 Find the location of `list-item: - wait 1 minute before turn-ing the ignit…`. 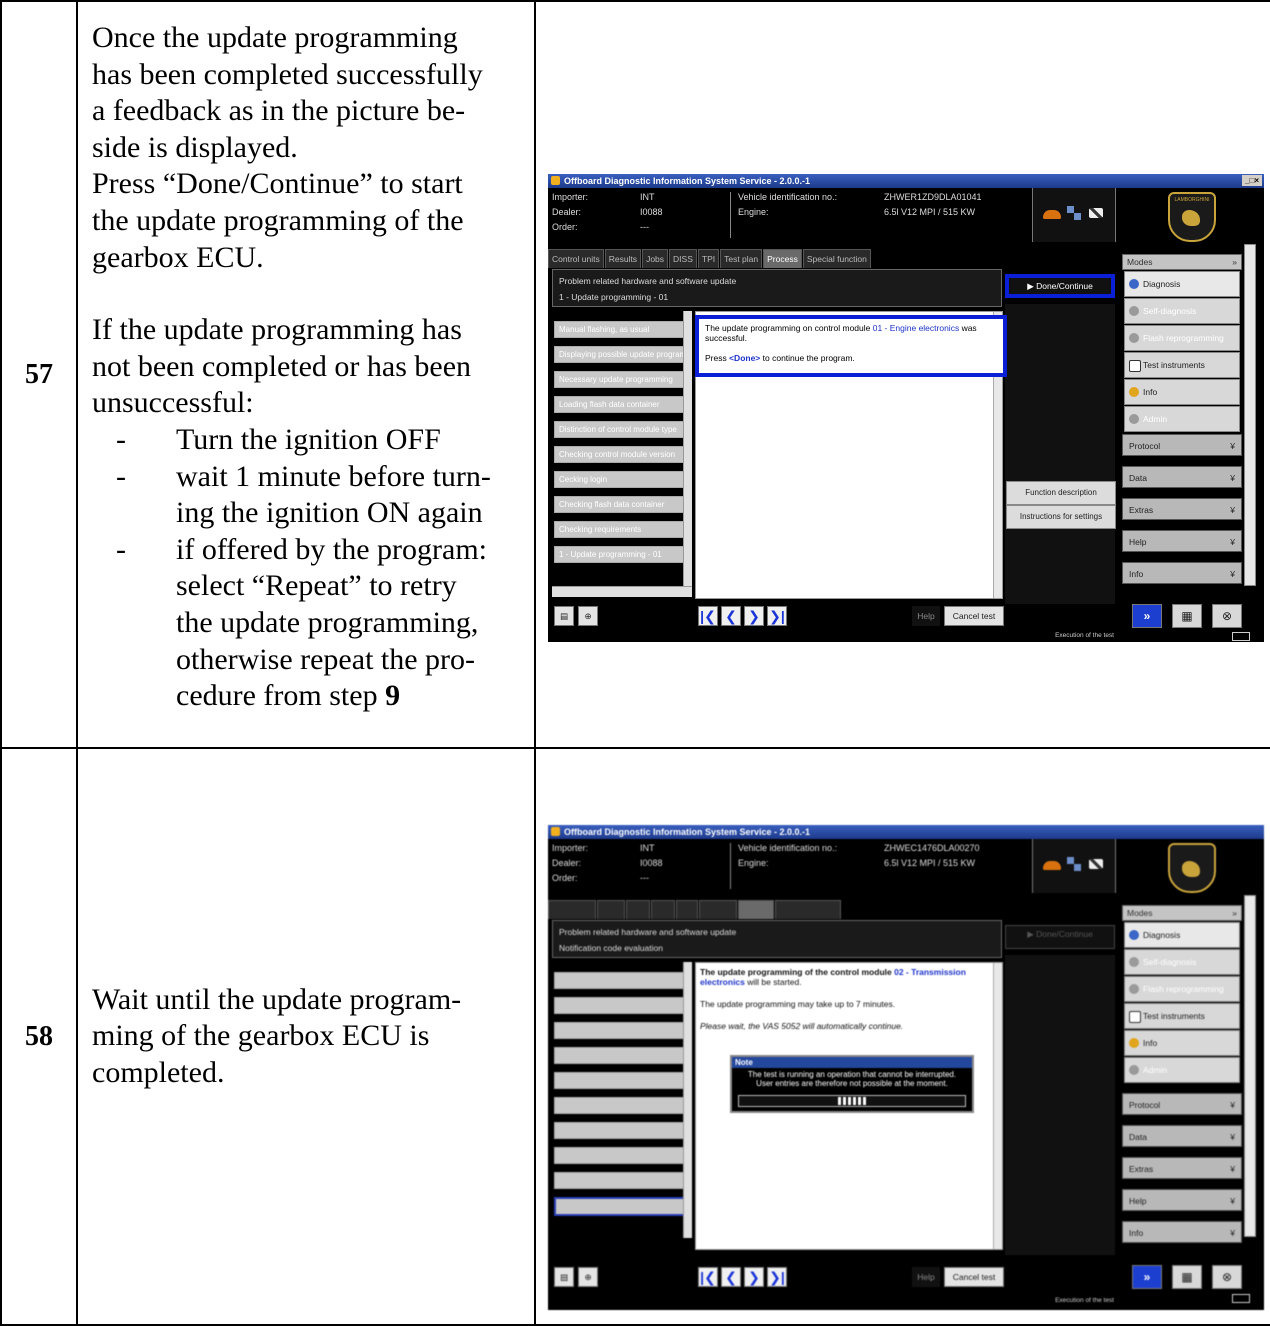

list-item: - wait 1 minute before turn-ing the ignit… is located at coordinates (303, 494).